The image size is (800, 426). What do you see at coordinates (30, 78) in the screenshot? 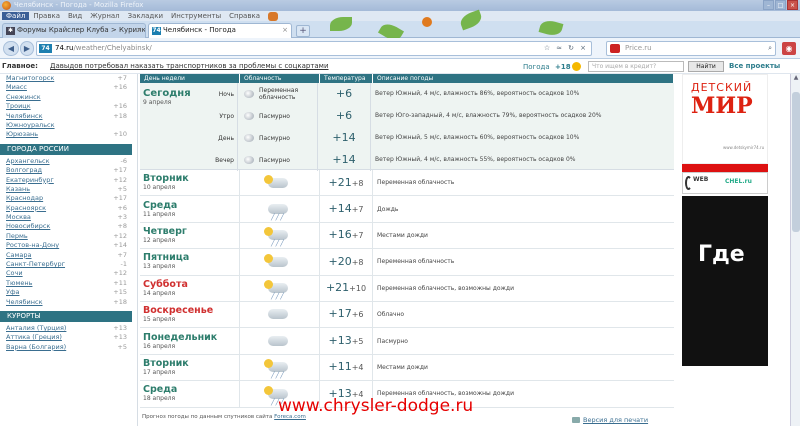
I see `city-name: Магнитогорск` at bounding box center [30, 78].